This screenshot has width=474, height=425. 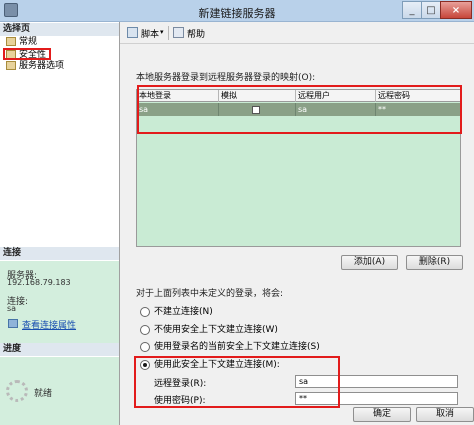 I want to click on undefined-logins-label: 对于上面列表中未定义的登录，将会:, so click(x=210, y=294).